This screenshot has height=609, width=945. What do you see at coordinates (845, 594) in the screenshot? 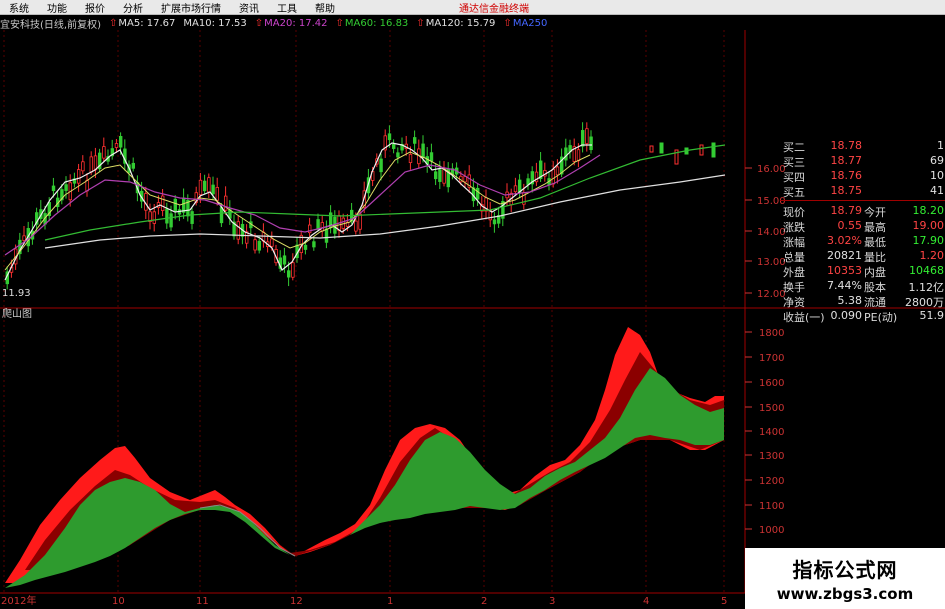
I see `watermark-url: www.zbgs3.com` at bounding box center [845, 594].